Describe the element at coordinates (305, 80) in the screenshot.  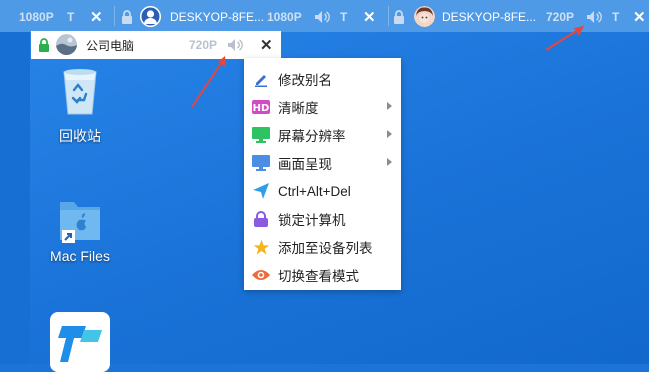
I see `menu-item-label: 修改别名` at that location.